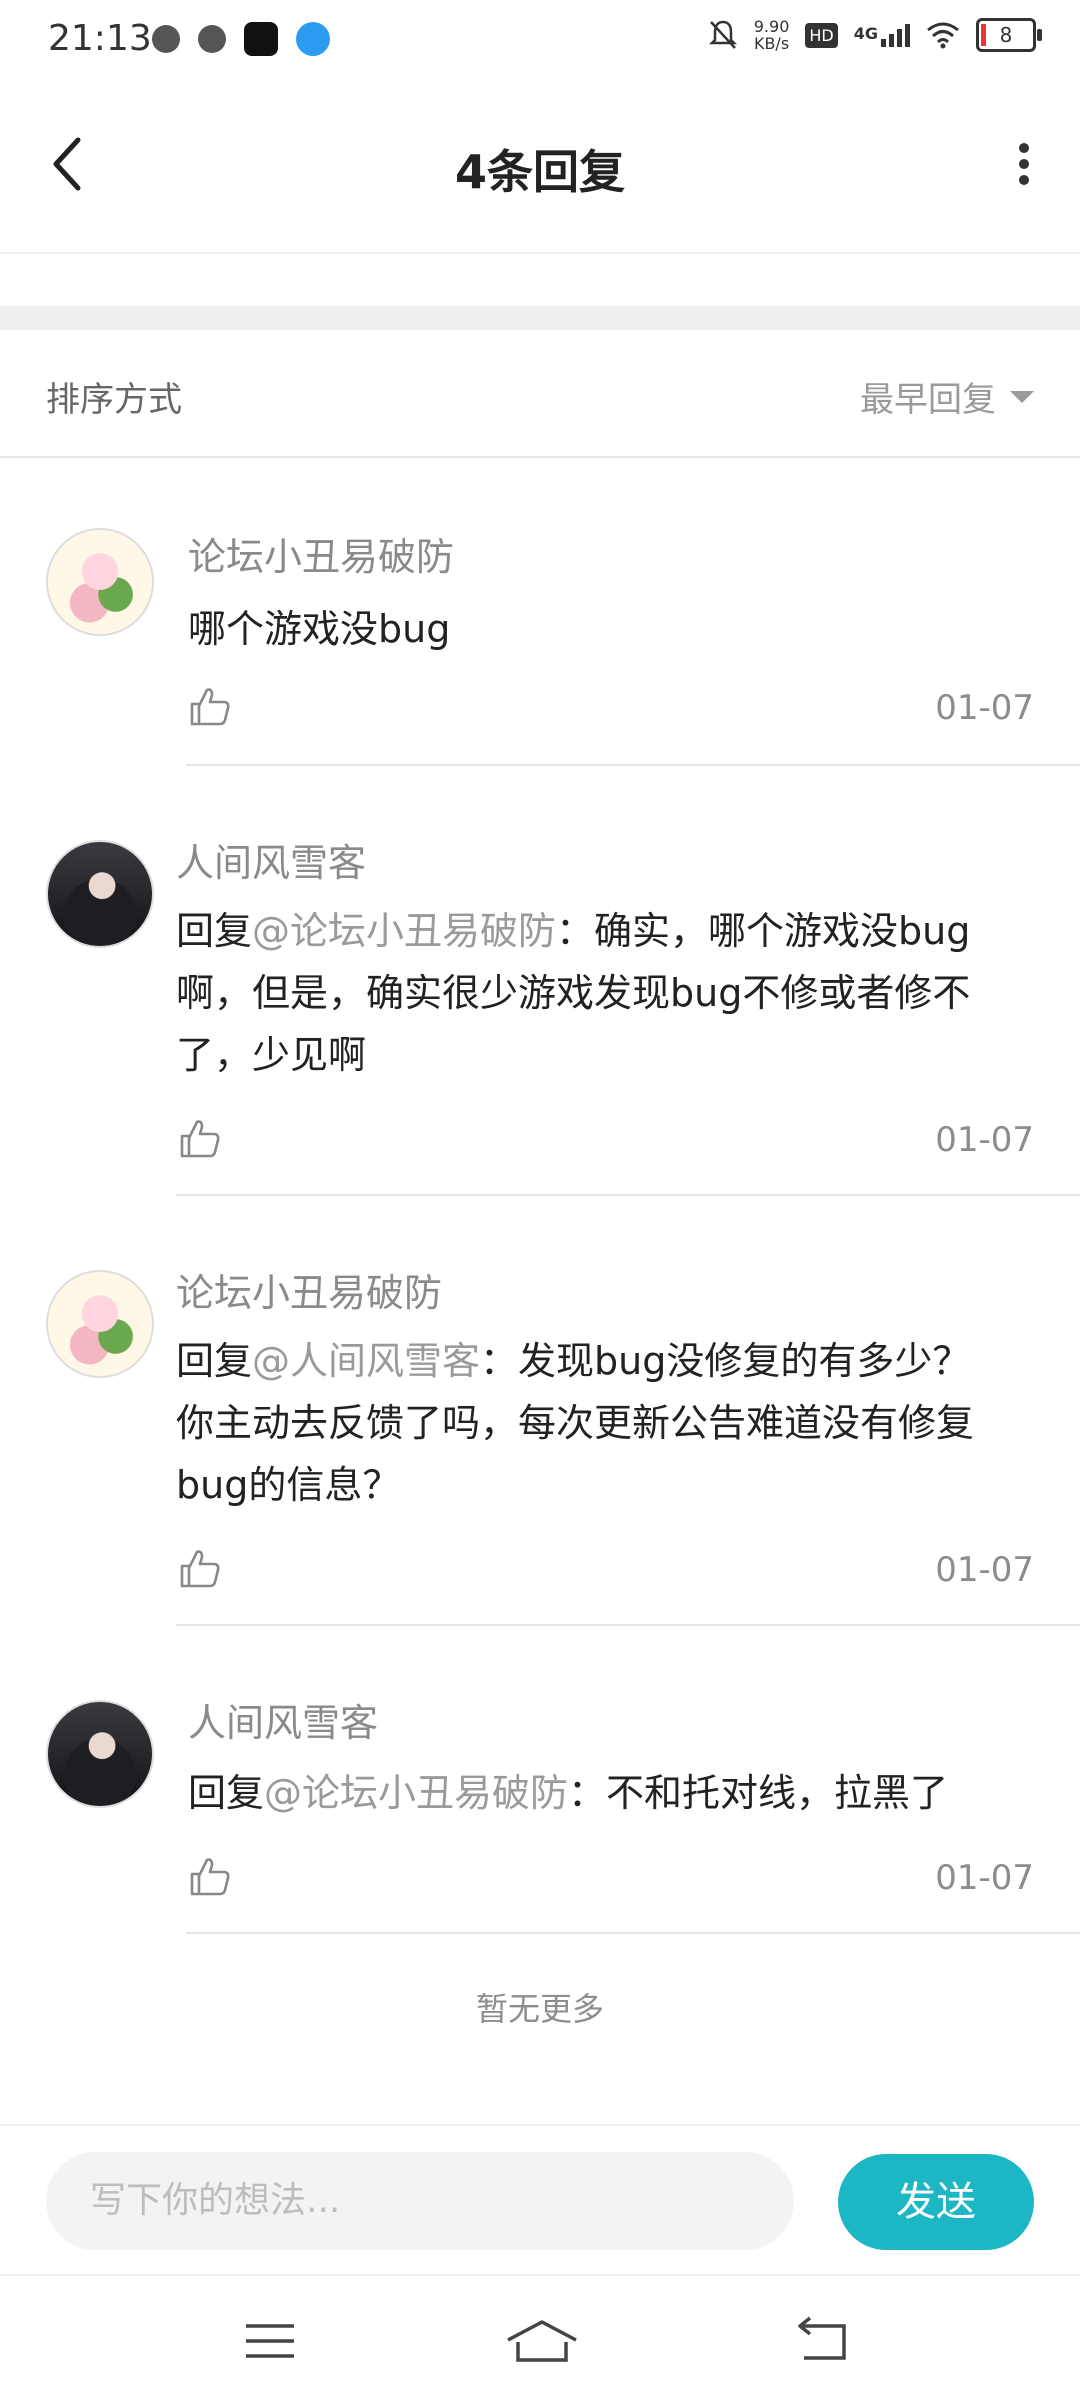 This screenshot has width=1080, height=2402. What do you see at coordinates (771, 26) in the screenshot?
I see `net-speed-value: 9.90` at bounding box center [771, 26].